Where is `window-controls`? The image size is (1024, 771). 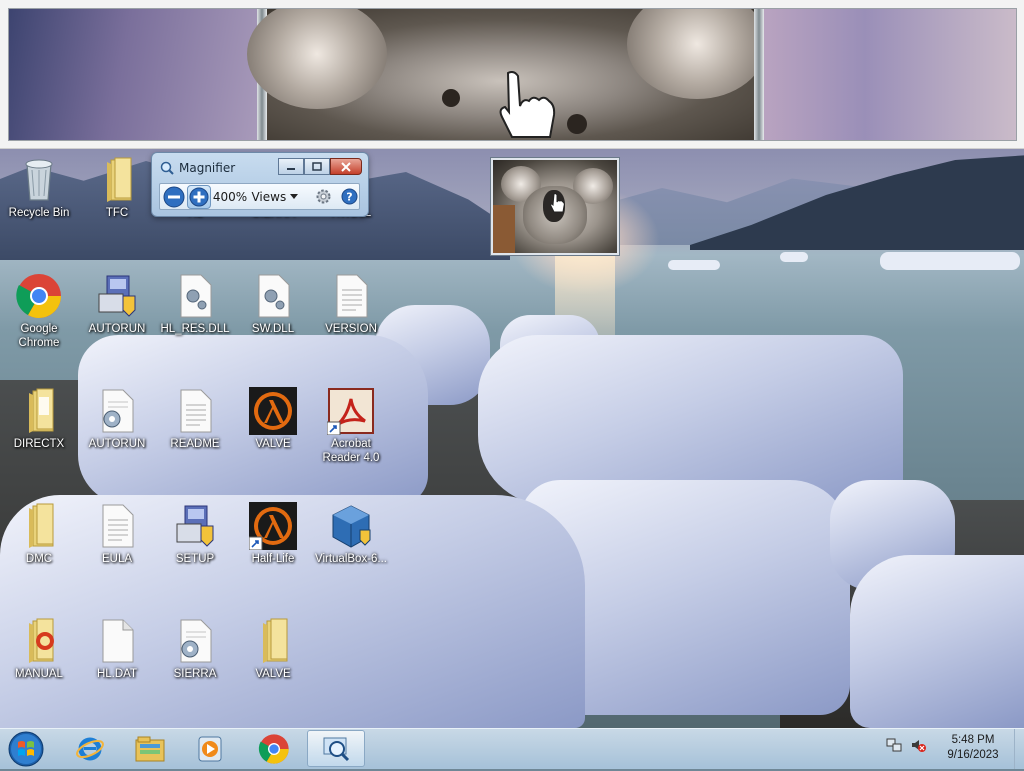 window-controls is located at coordinates (320, 166).